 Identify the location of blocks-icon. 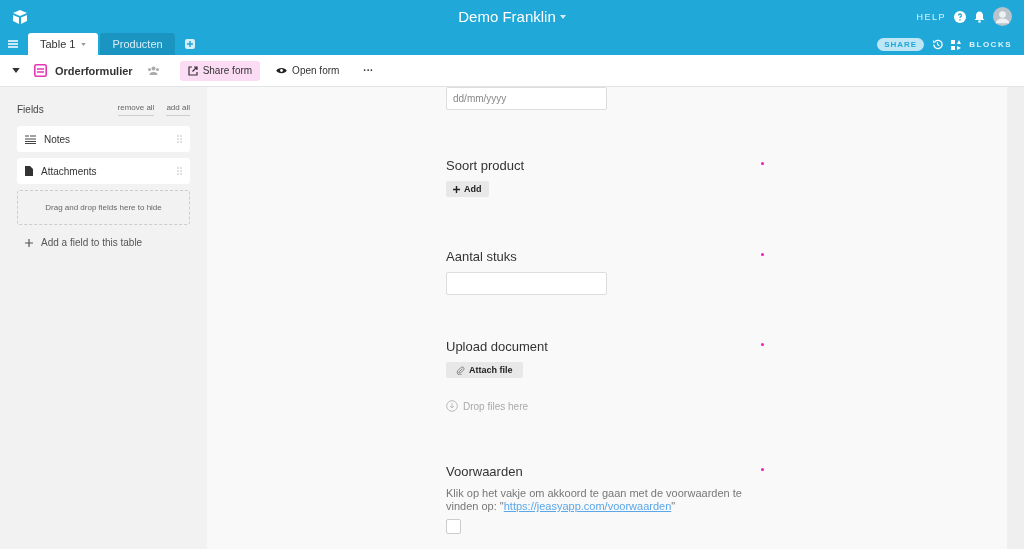
(956, 44).